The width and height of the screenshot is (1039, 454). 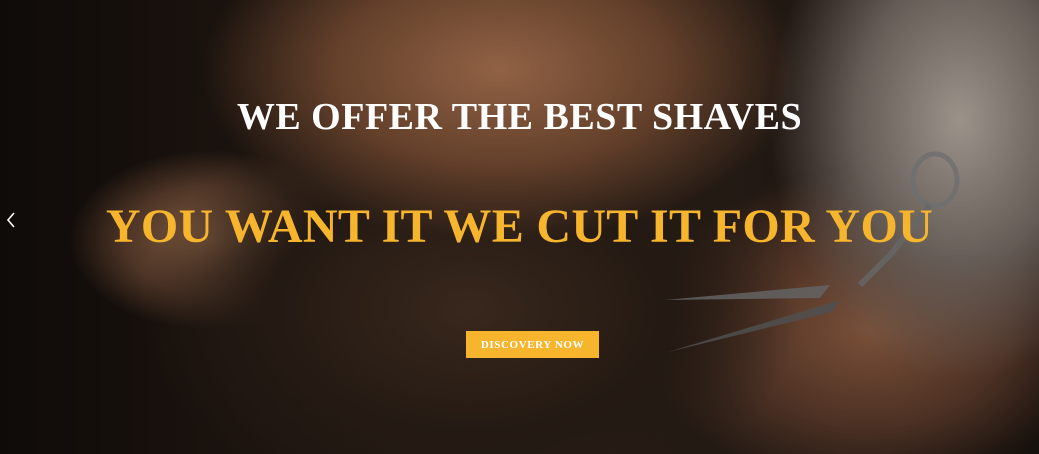 What do you see at coordinates (532, 344) in the screenshot?
I see `discovery-now-button: DISCOVERY NOW` at bounding box center [532, 344].